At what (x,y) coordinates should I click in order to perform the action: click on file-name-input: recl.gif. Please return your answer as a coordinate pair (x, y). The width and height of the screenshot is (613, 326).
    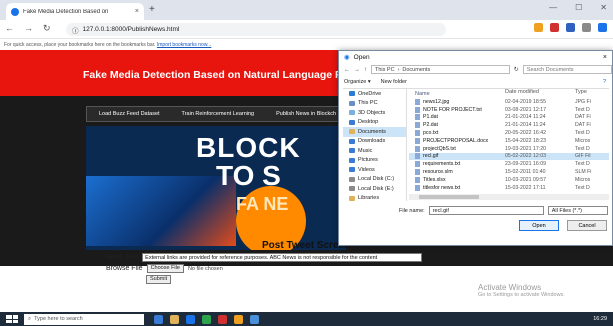
    Looking at the image, I should click on (486, 210).